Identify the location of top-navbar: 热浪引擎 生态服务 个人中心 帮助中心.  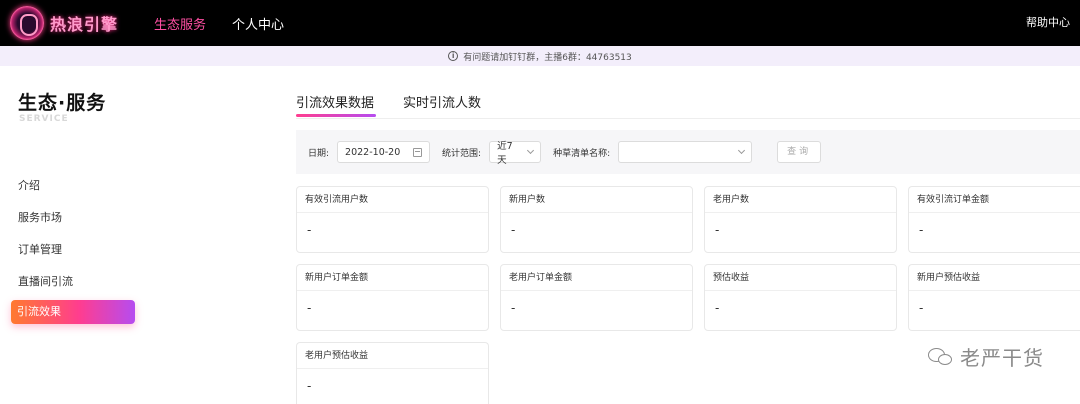
(540, 23).